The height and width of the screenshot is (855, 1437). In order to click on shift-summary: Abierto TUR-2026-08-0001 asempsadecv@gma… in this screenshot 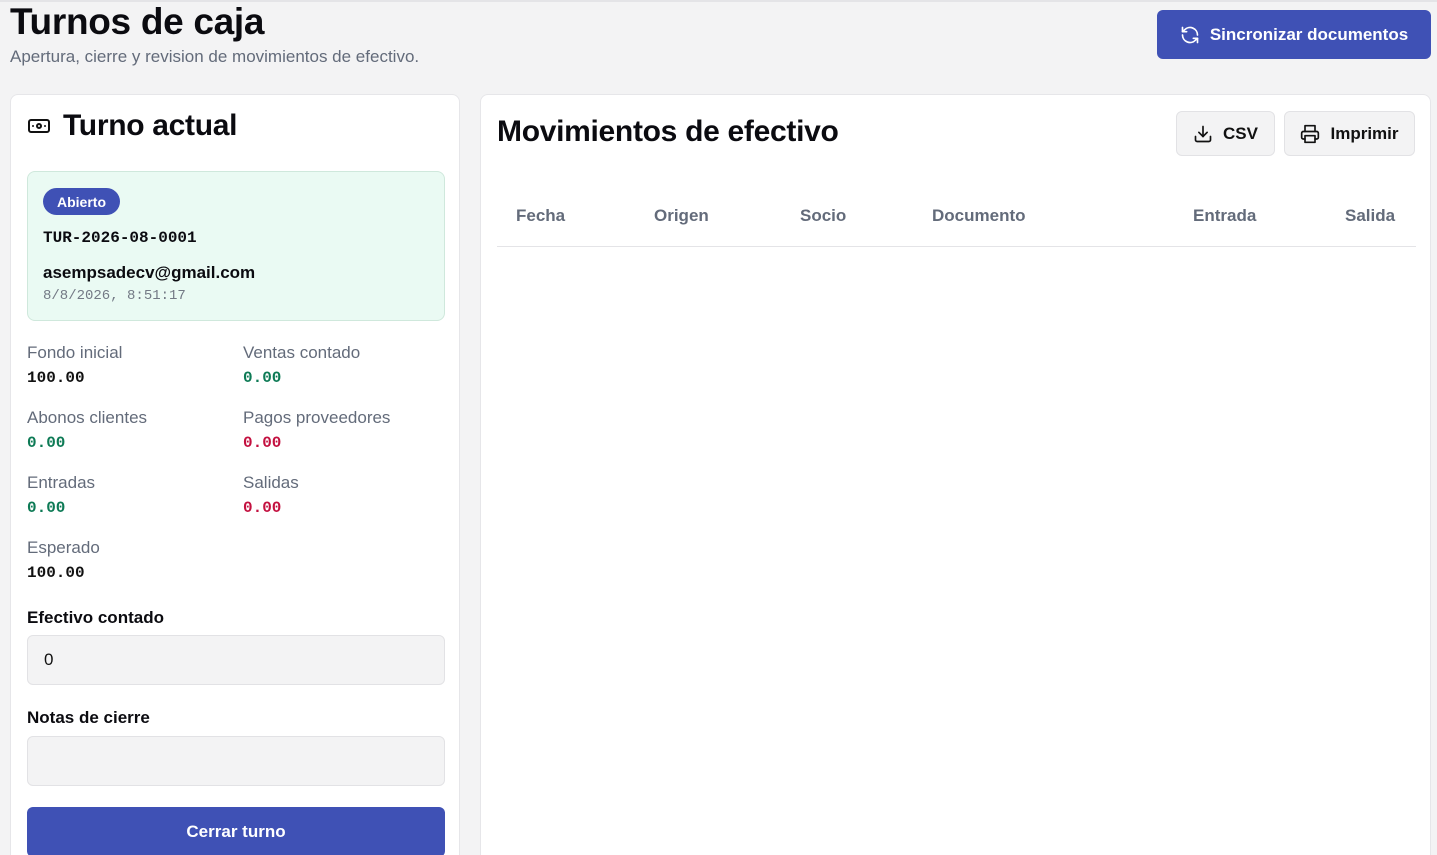, I will do `click(236, 246)`.